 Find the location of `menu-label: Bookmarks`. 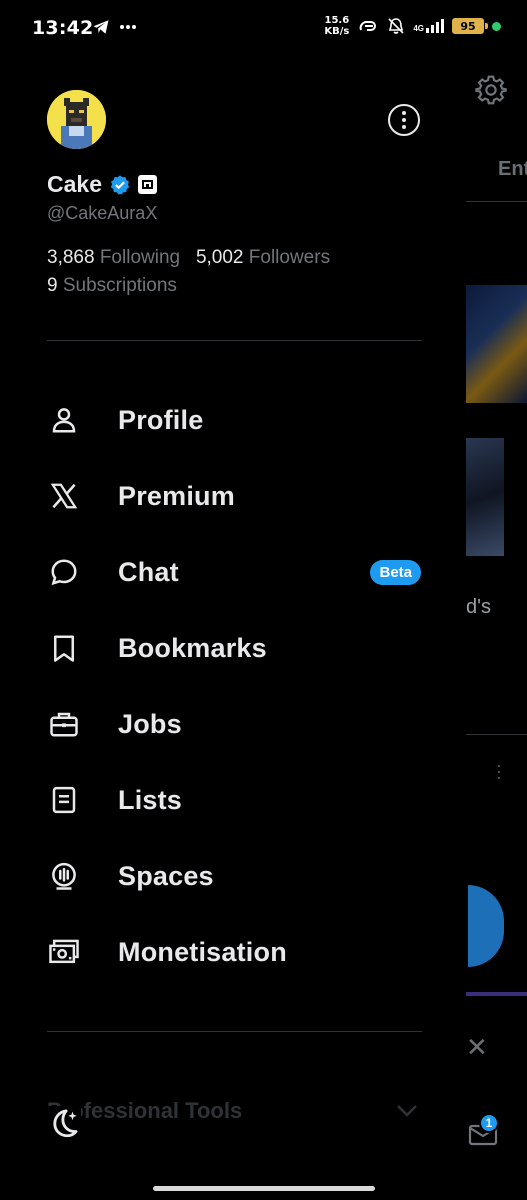

menu-label: Bookmarks is located at coordinates (192, 647).